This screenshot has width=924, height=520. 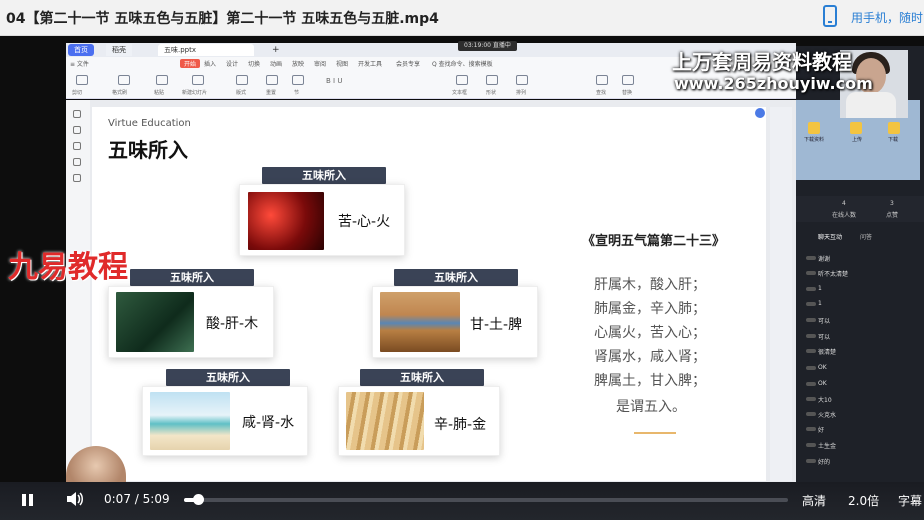 What do you see at coordinates (198, 499) in the screenshot?
I see `progress-knob` at bounding box center [198, 499].